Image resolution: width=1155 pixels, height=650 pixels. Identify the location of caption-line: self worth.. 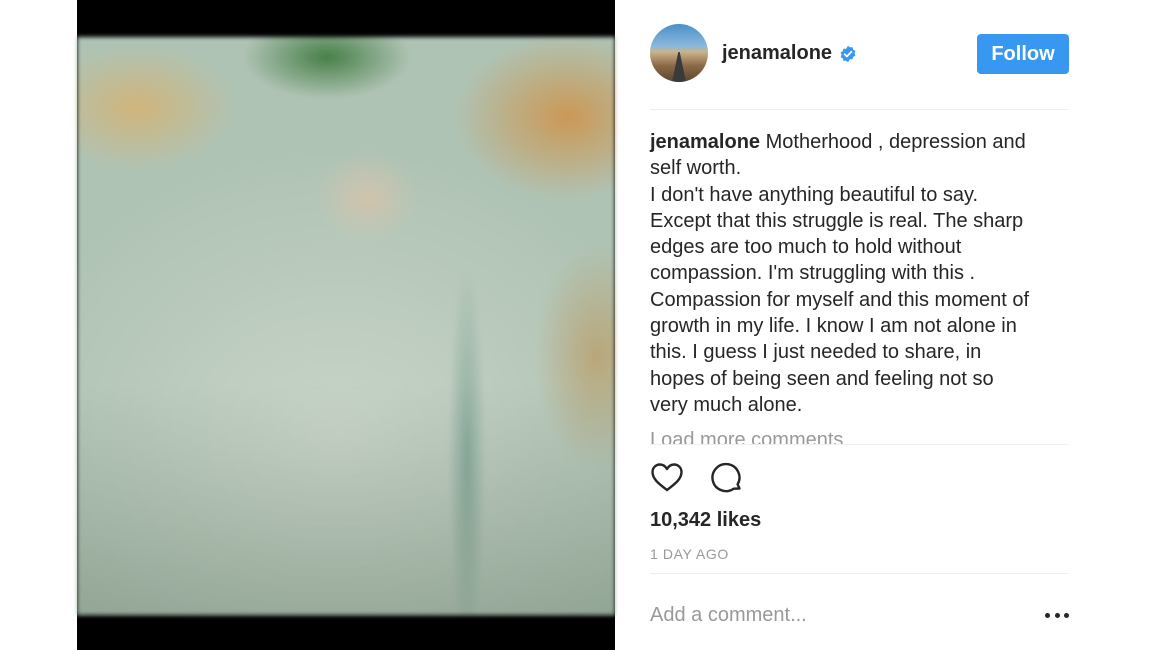
(696, 168).